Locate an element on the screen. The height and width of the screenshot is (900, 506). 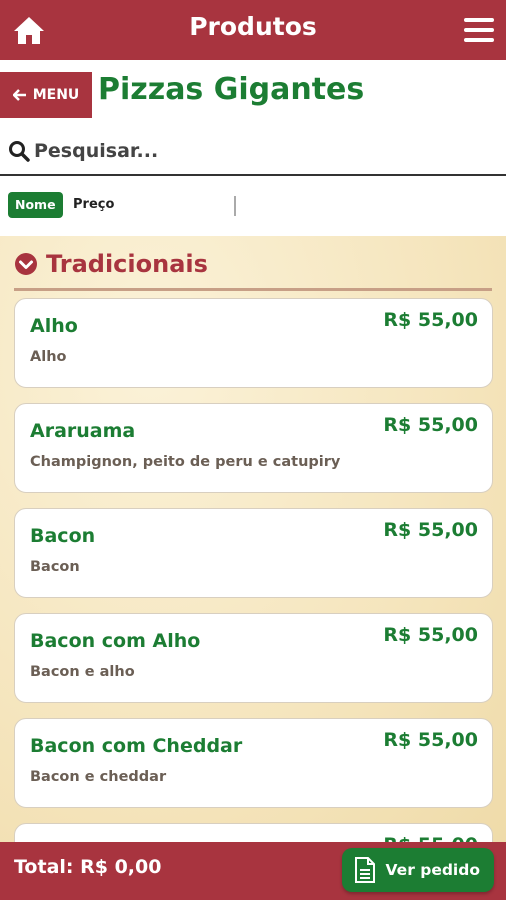
product-card: R$ 55,00 is located at coordinates (253, 832).